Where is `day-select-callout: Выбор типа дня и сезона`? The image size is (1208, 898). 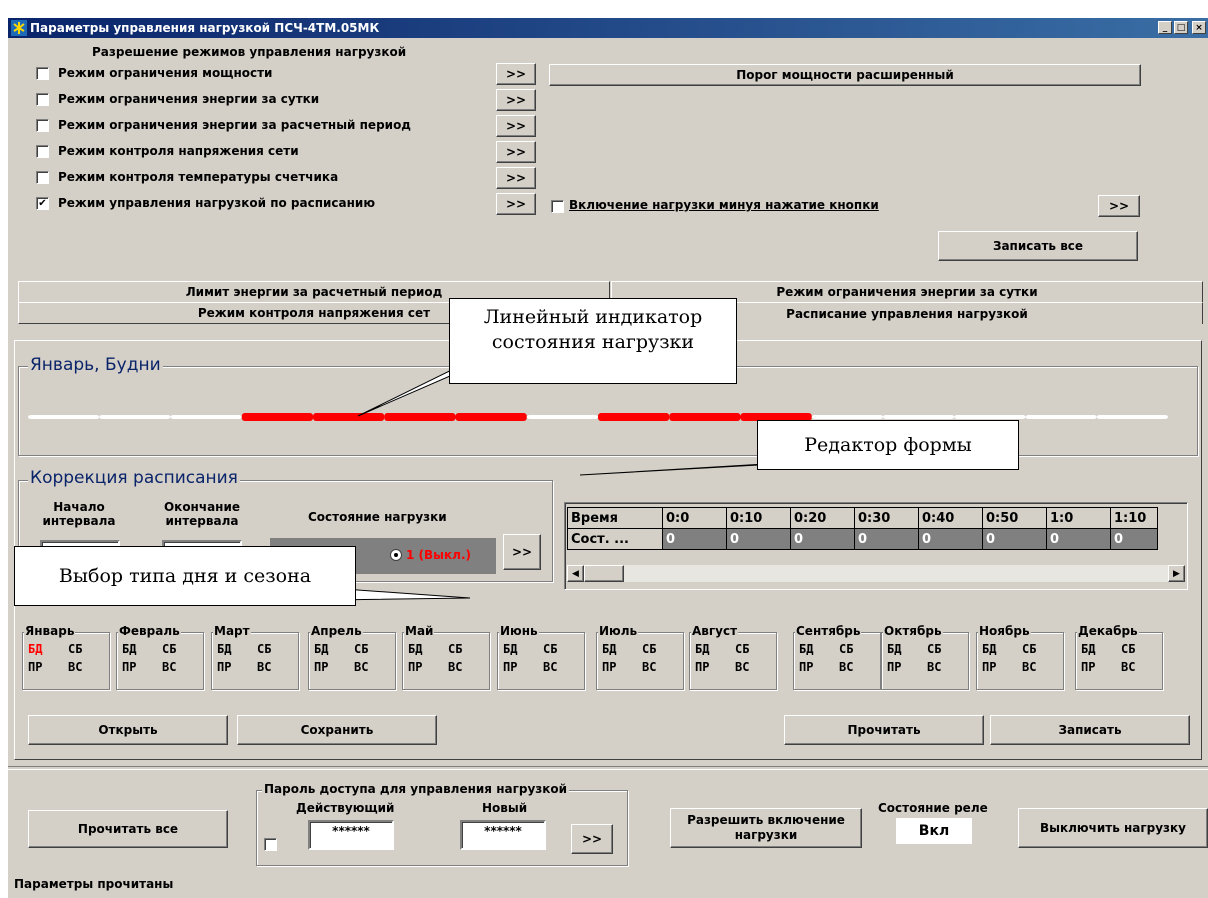 day-select-callout: Выбор типа дня и сезона is located at coordinates (185, 576).